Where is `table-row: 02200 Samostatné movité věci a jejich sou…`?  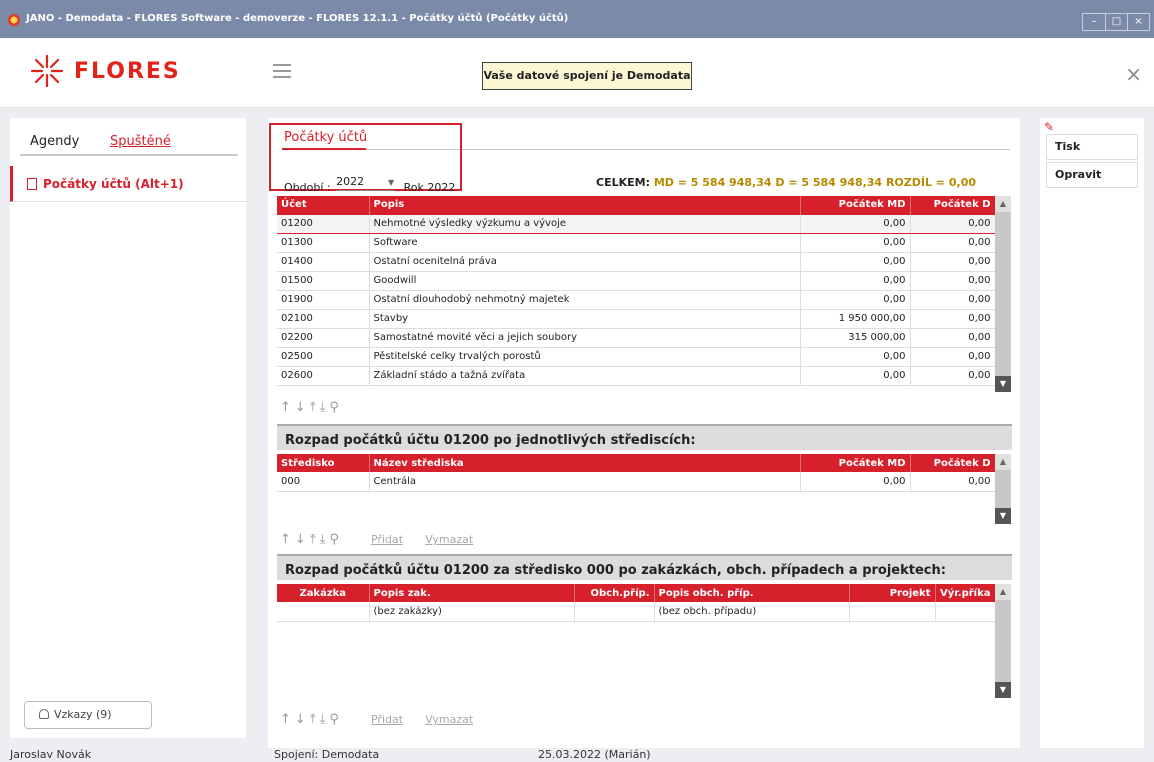 table-row: 02200 Samostatné movité věci a jejich sou… is located at coordinates (636, 338).